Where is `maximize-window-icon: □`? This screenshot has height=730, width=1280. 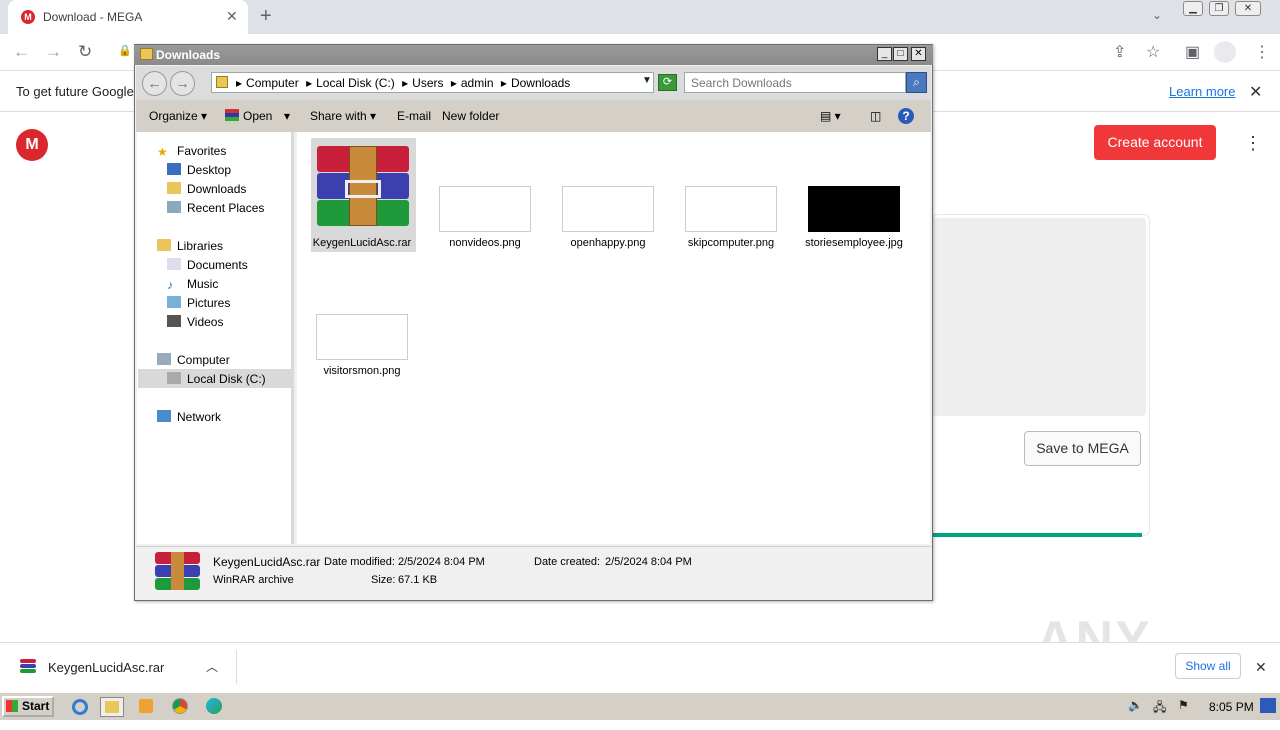
maximize-window-icon: □ is located at coordinates (900, 54).